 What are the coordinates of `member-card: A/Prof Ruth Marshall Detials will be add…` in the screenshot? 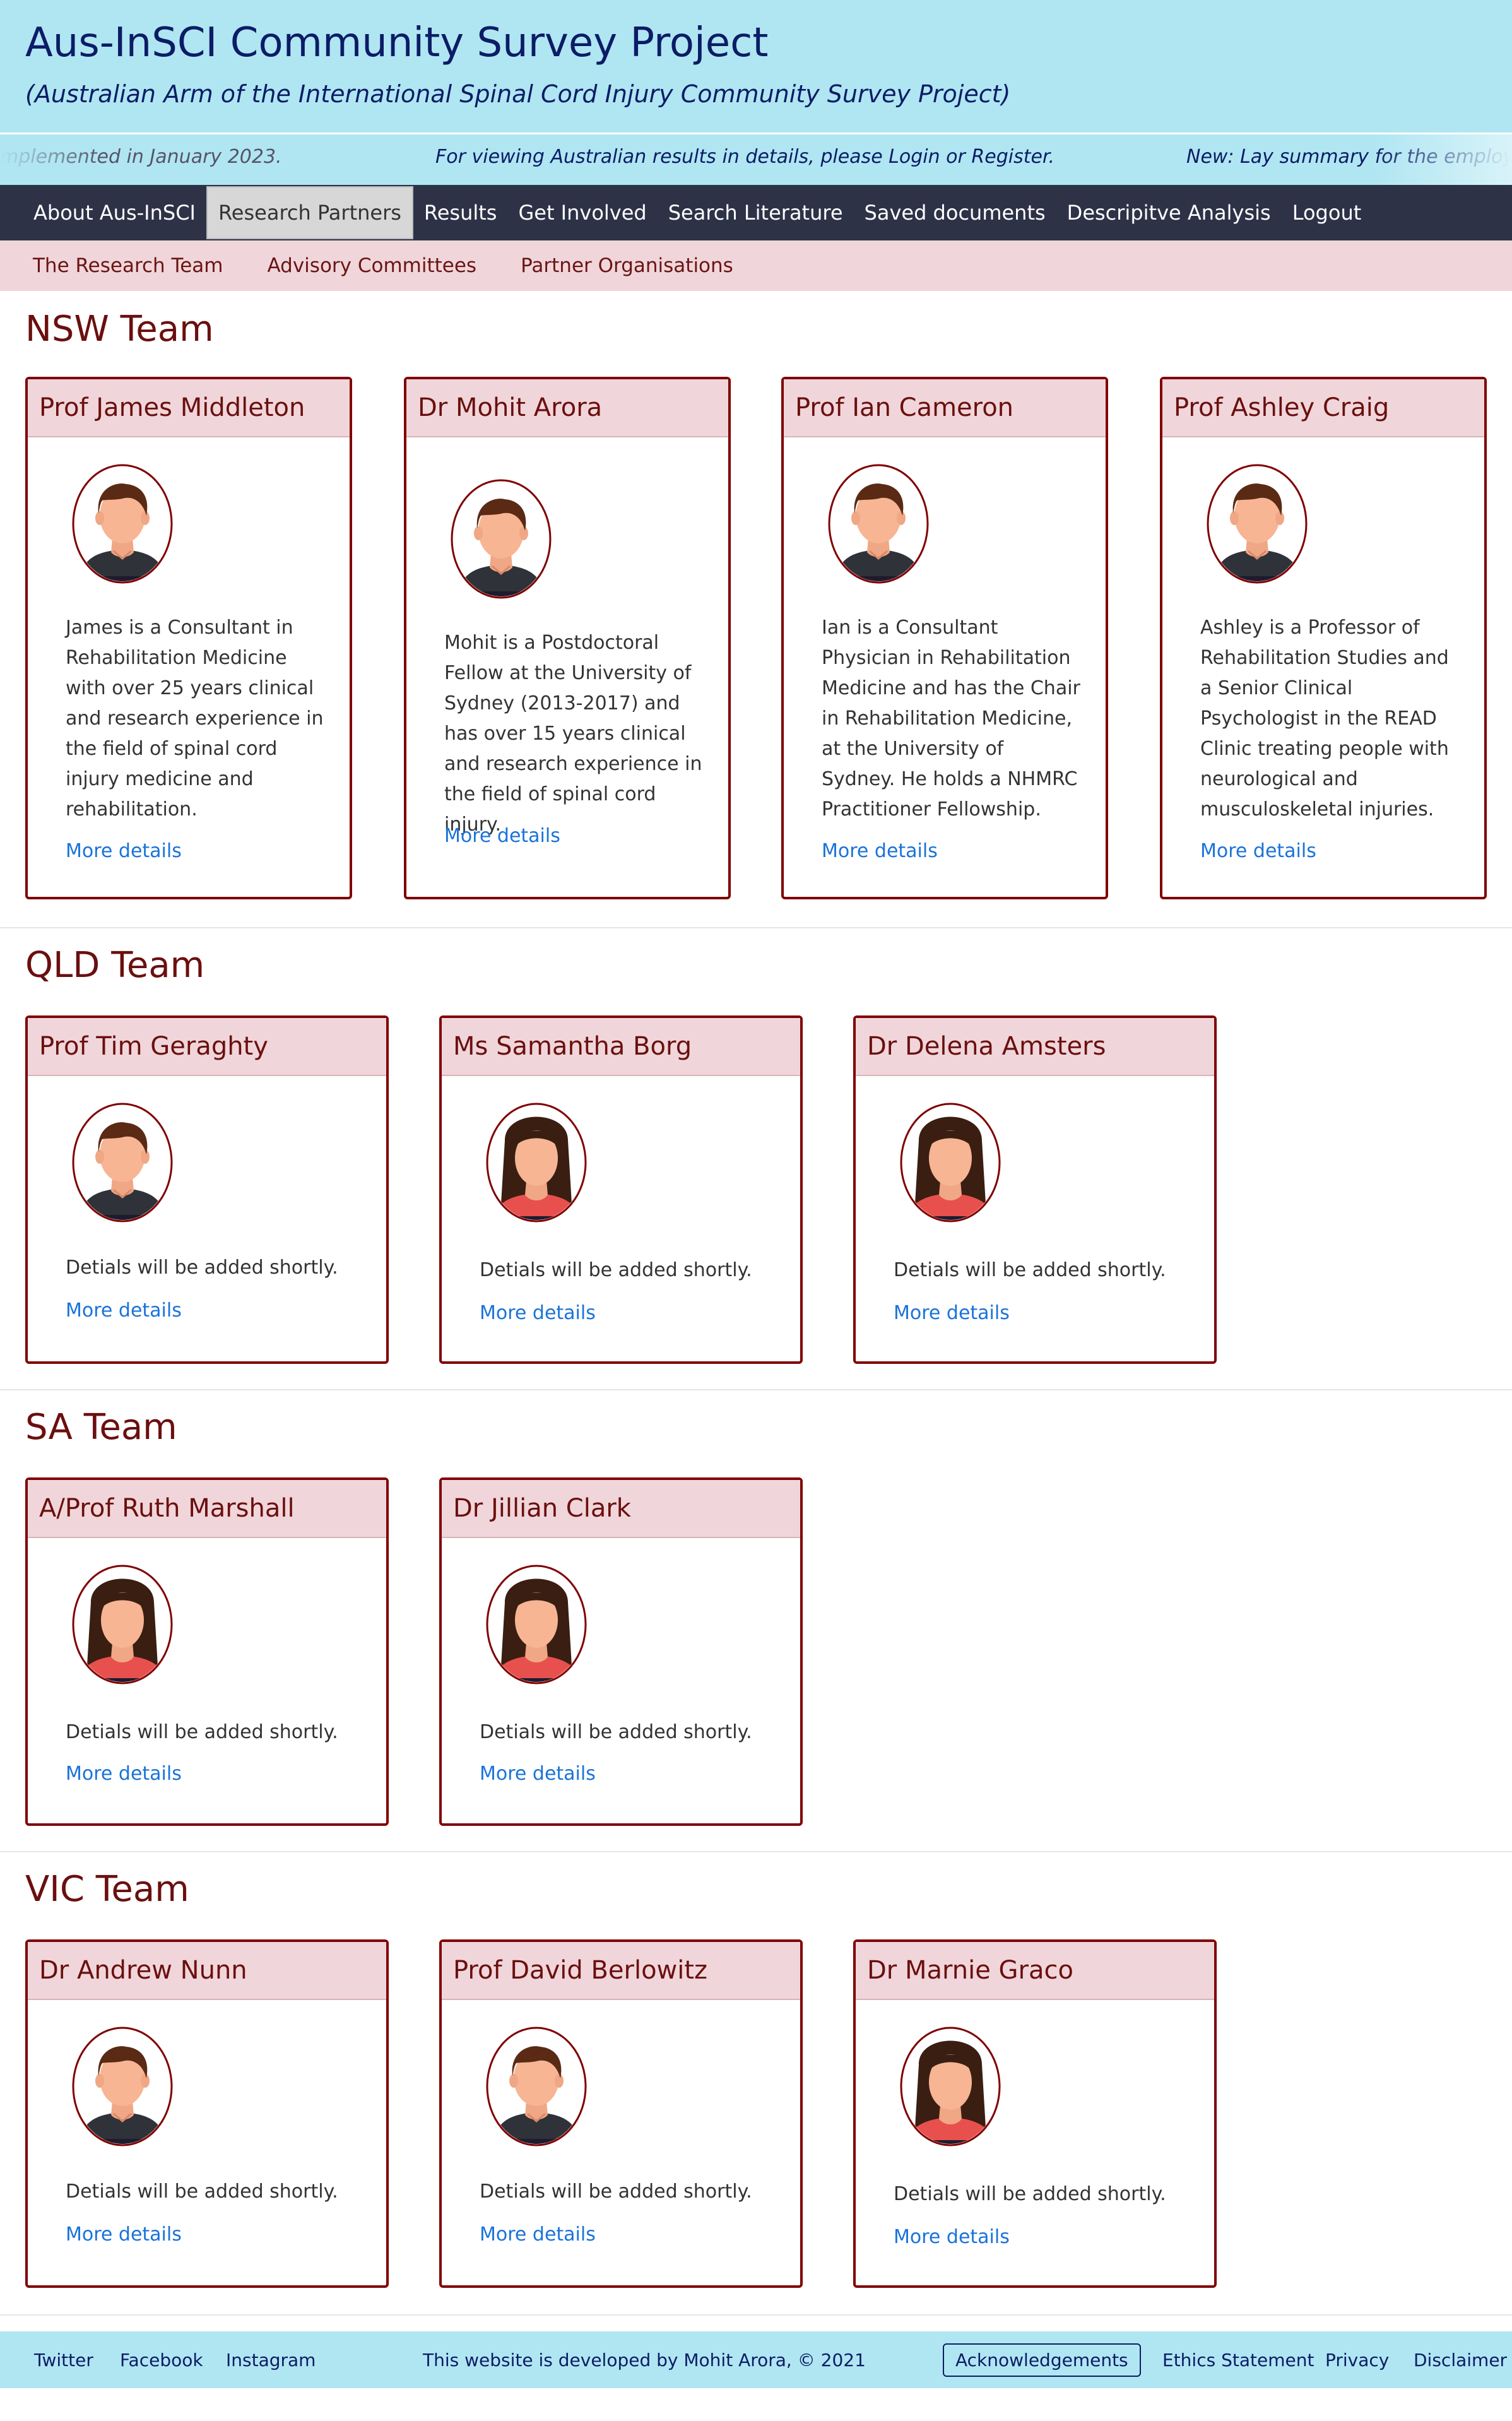 It's located at (207, 1651).